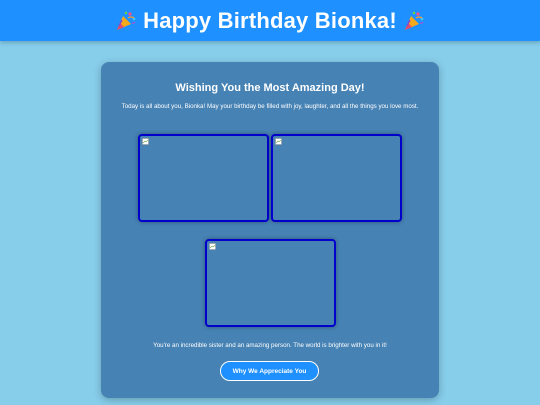  I want to click on page-header: Happy Birthday Bionka!, so click(270, 20).